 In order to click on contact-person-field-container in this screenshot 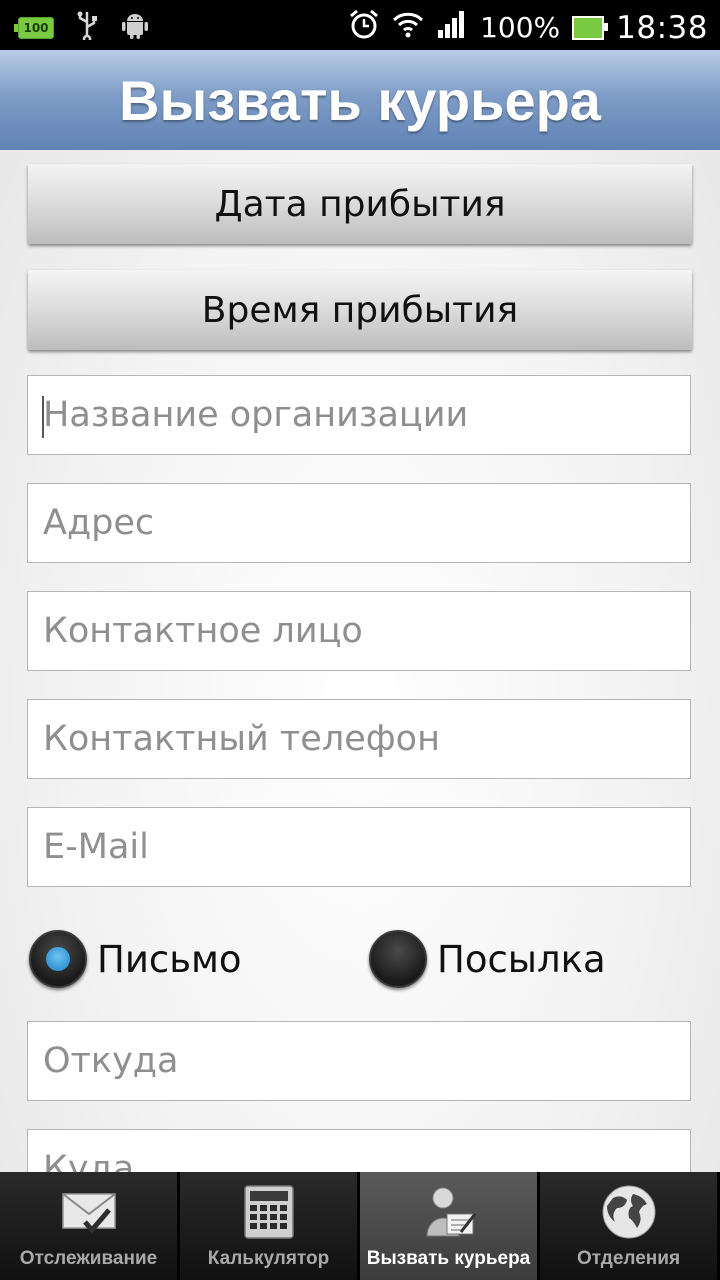, I will do `click(359, 631)`.